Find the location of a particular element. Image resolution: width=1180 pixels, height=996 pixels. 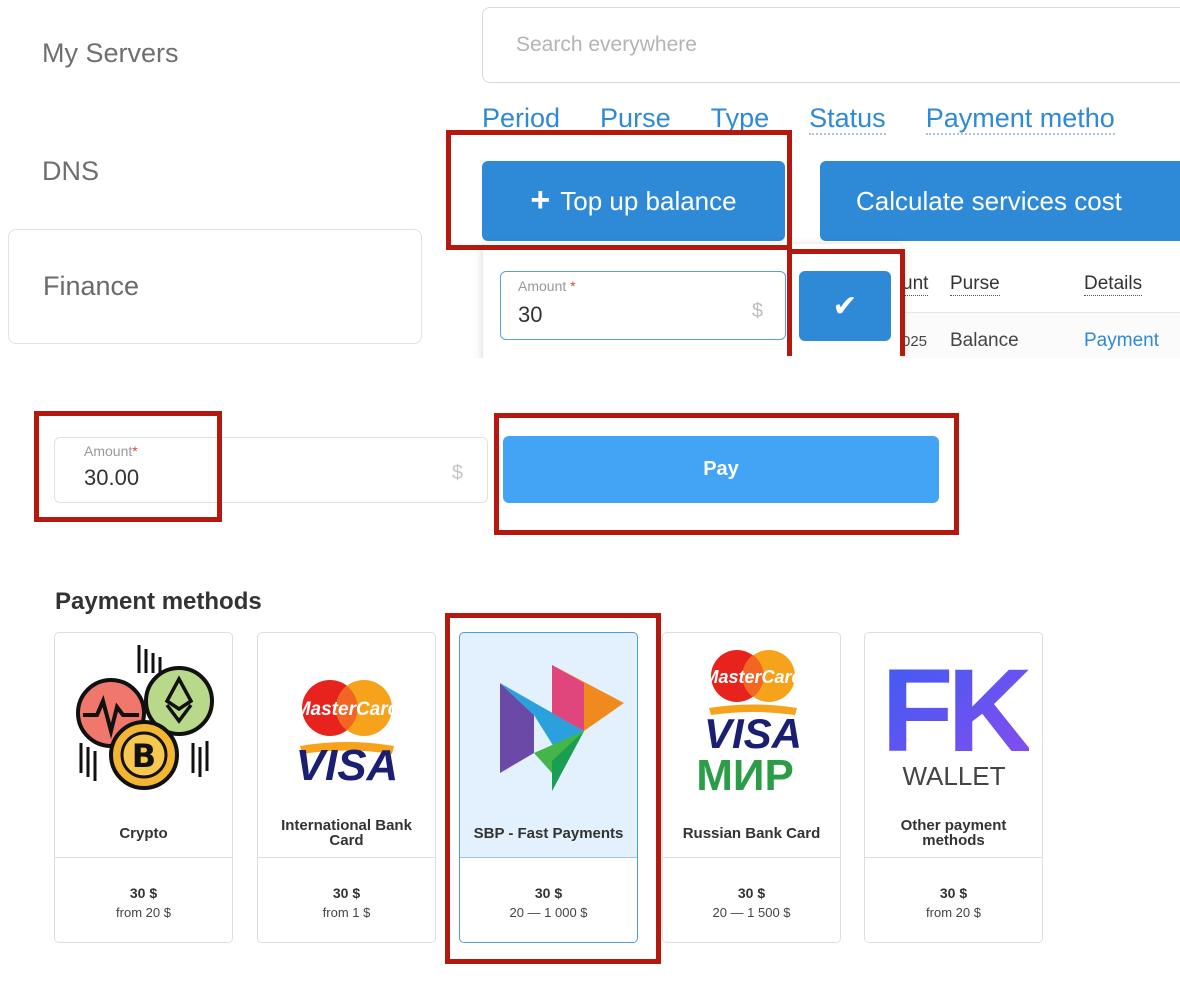

sidebar-item-label: DNS is located at coordinates (71, 170).